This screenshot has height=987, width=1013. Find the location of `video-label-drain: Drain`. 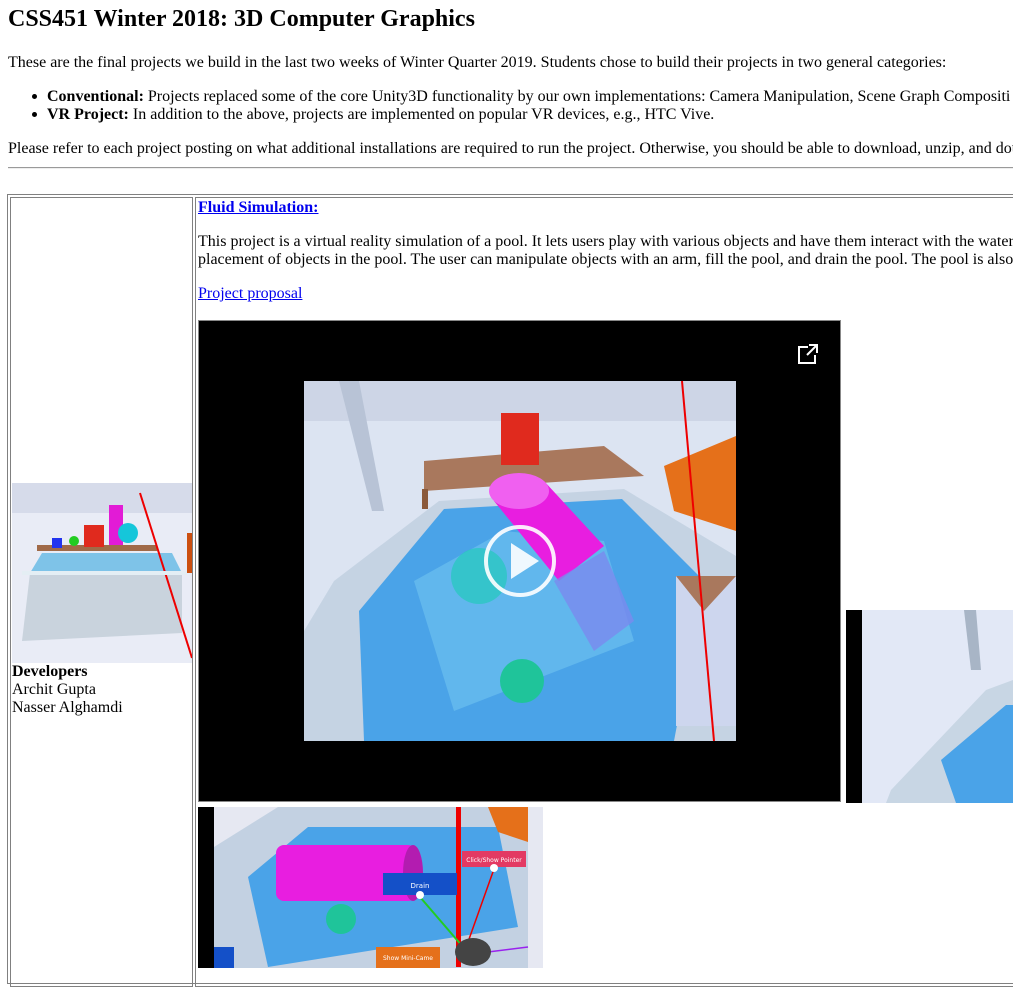

video-label-drain: Drain is located at coordinates (420, 886).